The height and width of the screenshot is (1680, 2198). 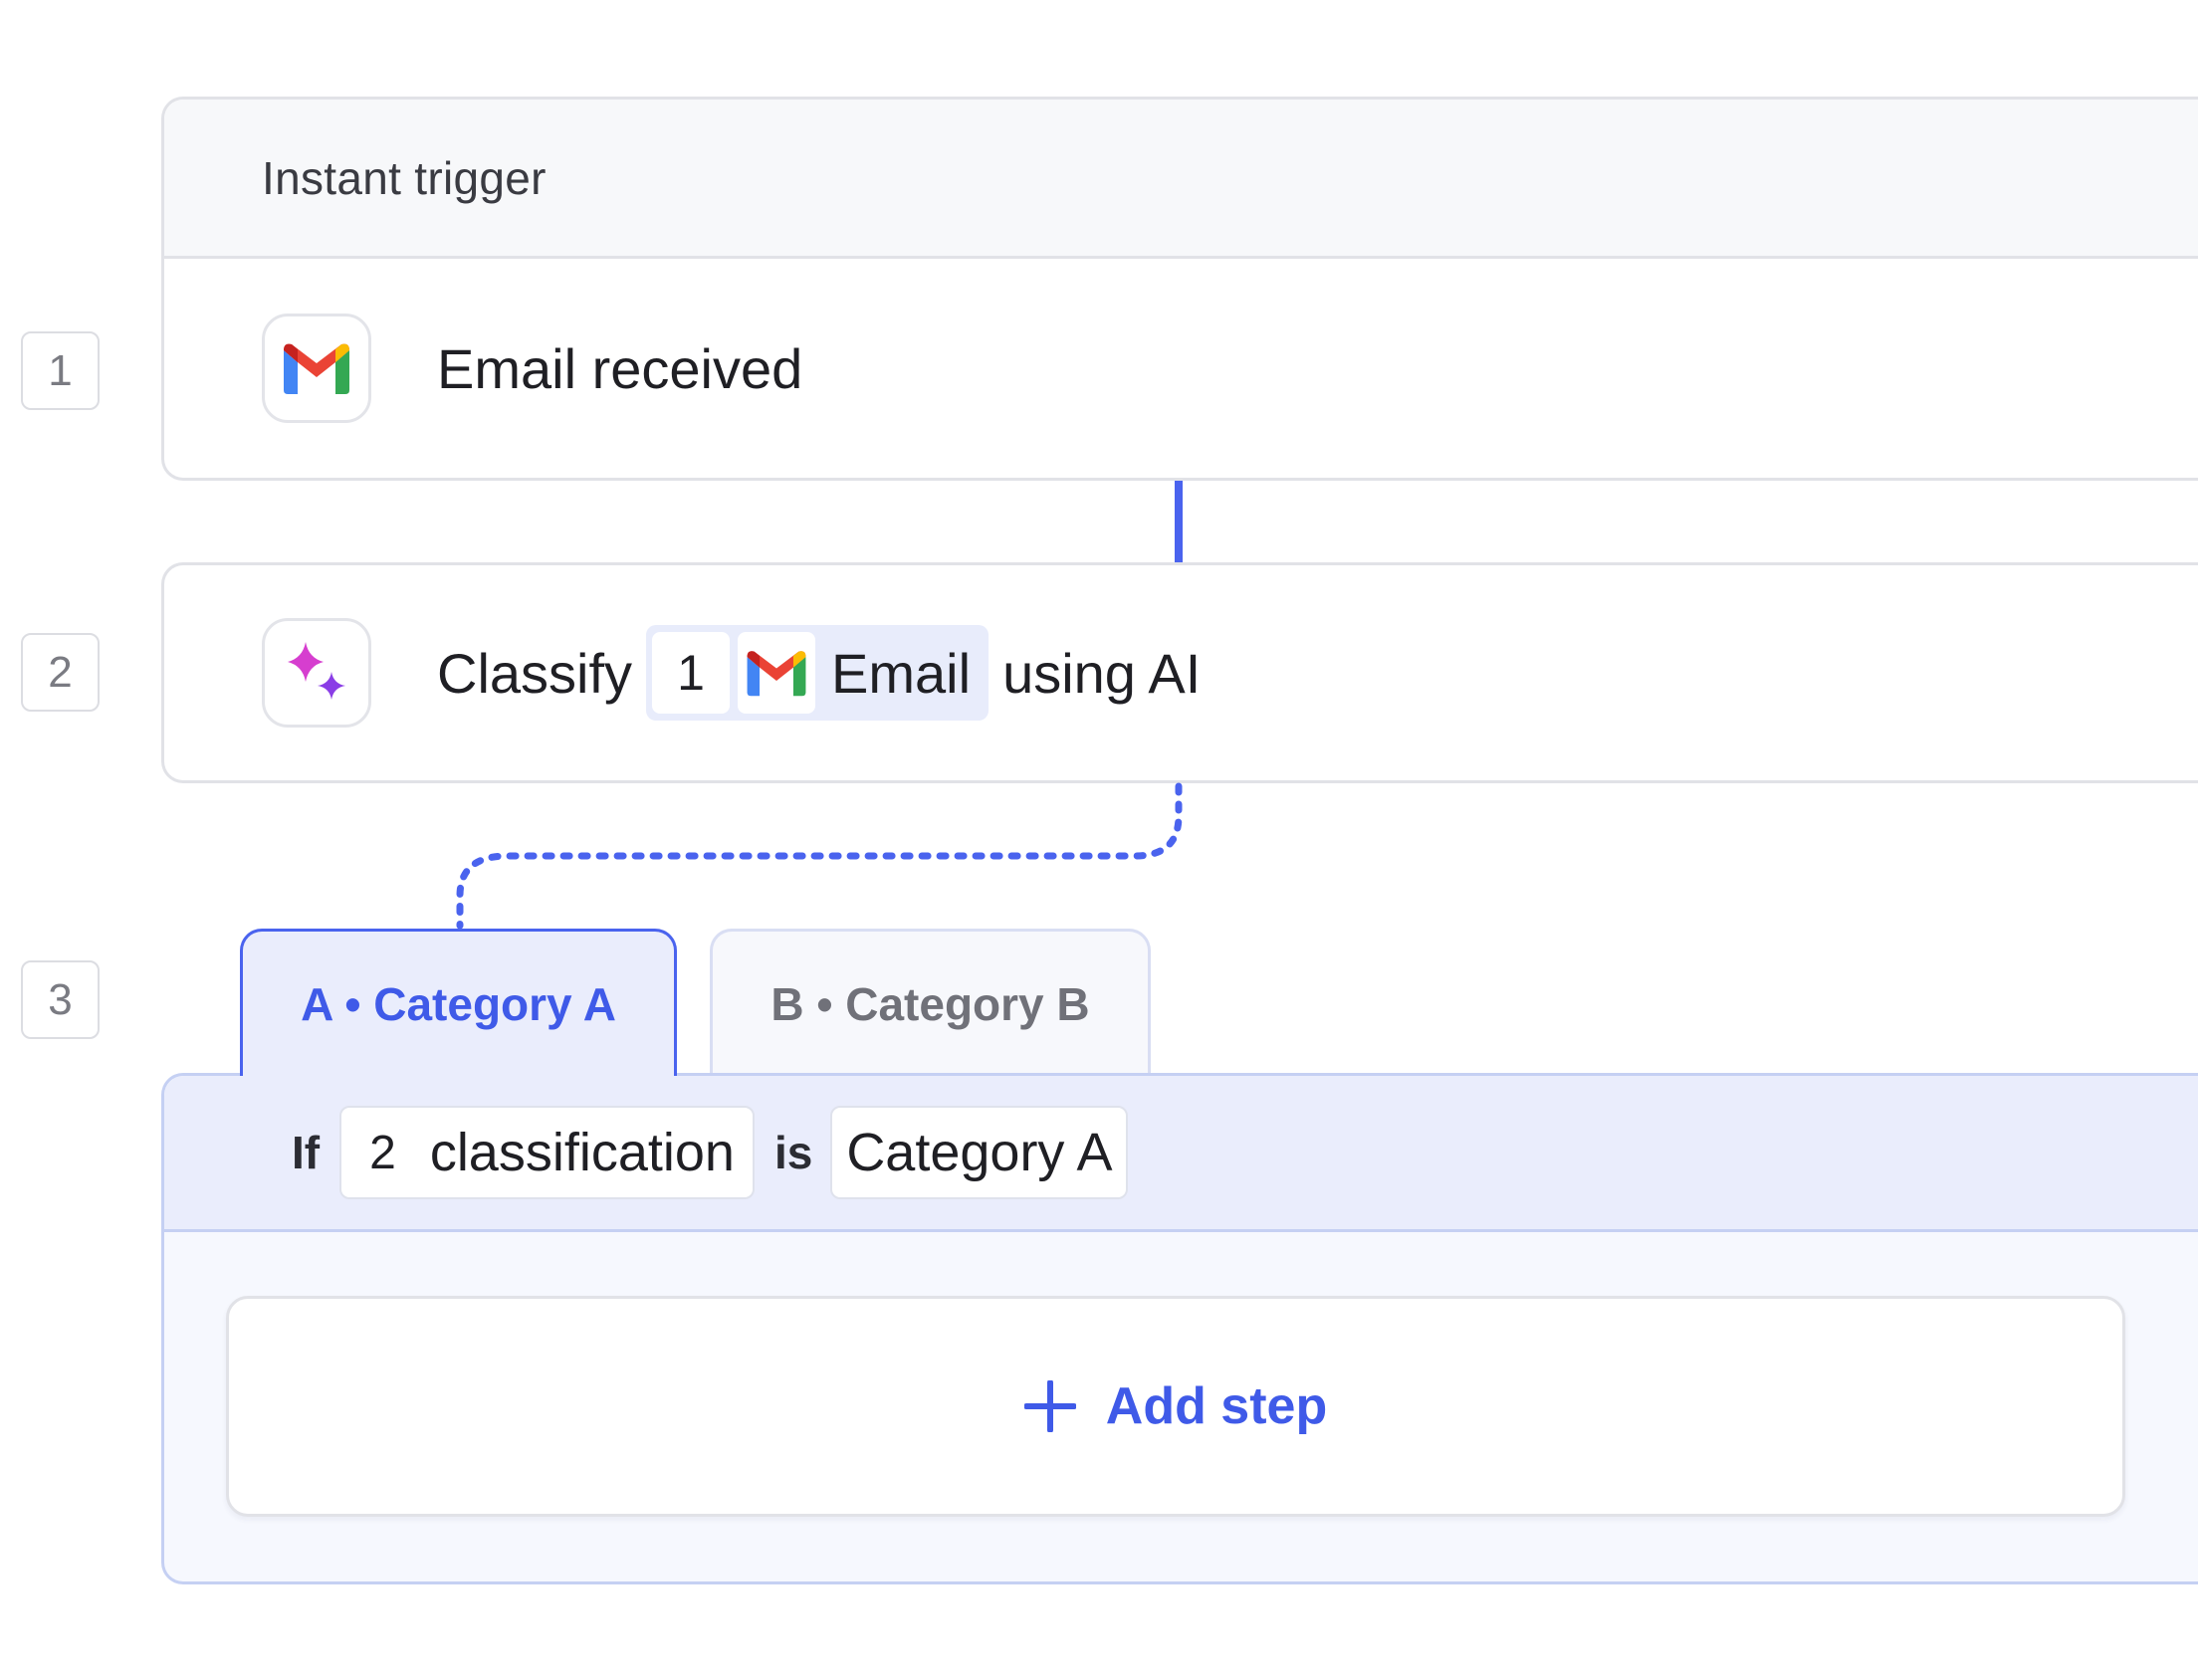 I want to click on step-number-2: 2, so click(x=61, y=672).